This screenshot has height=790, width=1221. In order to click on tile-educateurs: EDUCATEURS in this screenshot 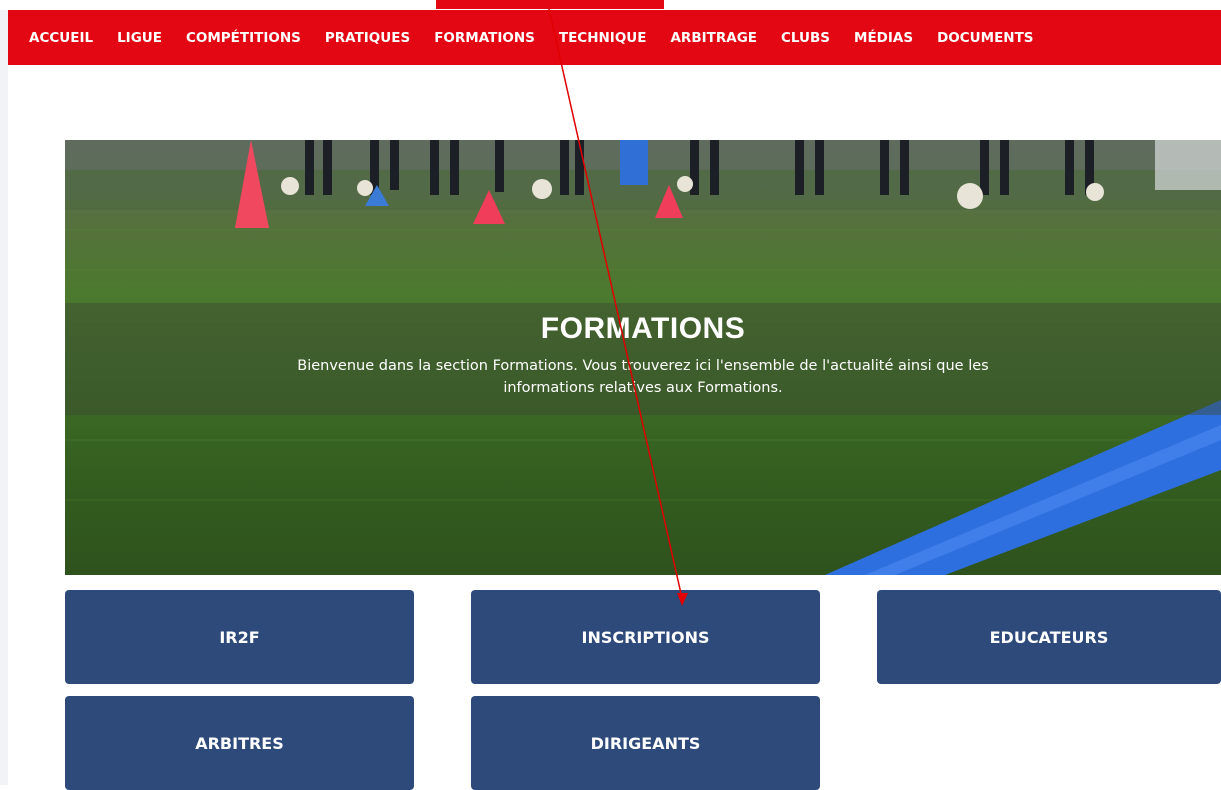, I will do `click(1049, 637)`.